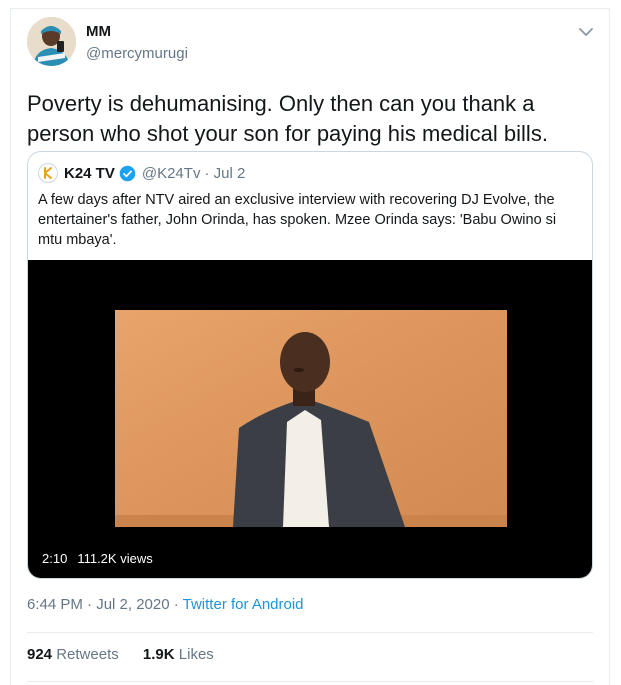 This screenshot has width=621, height=685. What do you see at coordinates (98, 31) in the screenshot?
I see `author-display-name: MM` at bounding box center [98, 31].